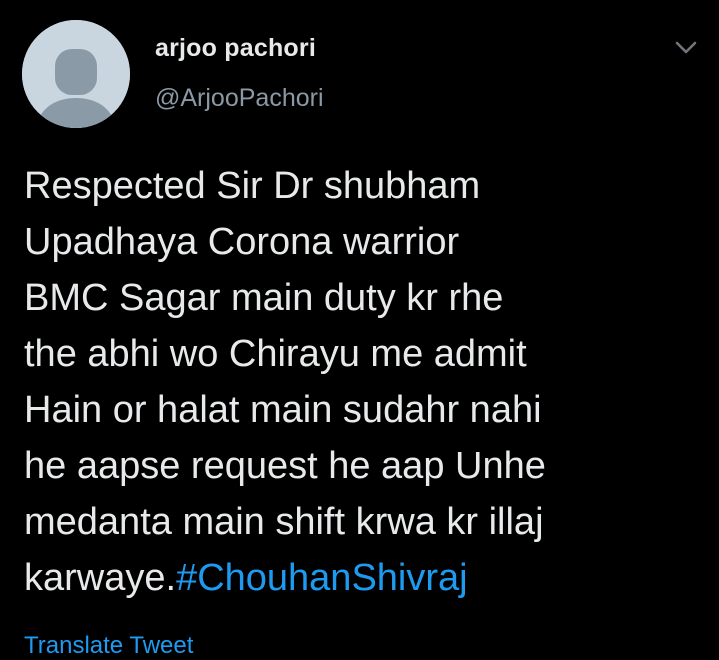 The width and height of the screenshot is (719, 660). I want to click on display-name: arjoo pachori, so click(235, 48).